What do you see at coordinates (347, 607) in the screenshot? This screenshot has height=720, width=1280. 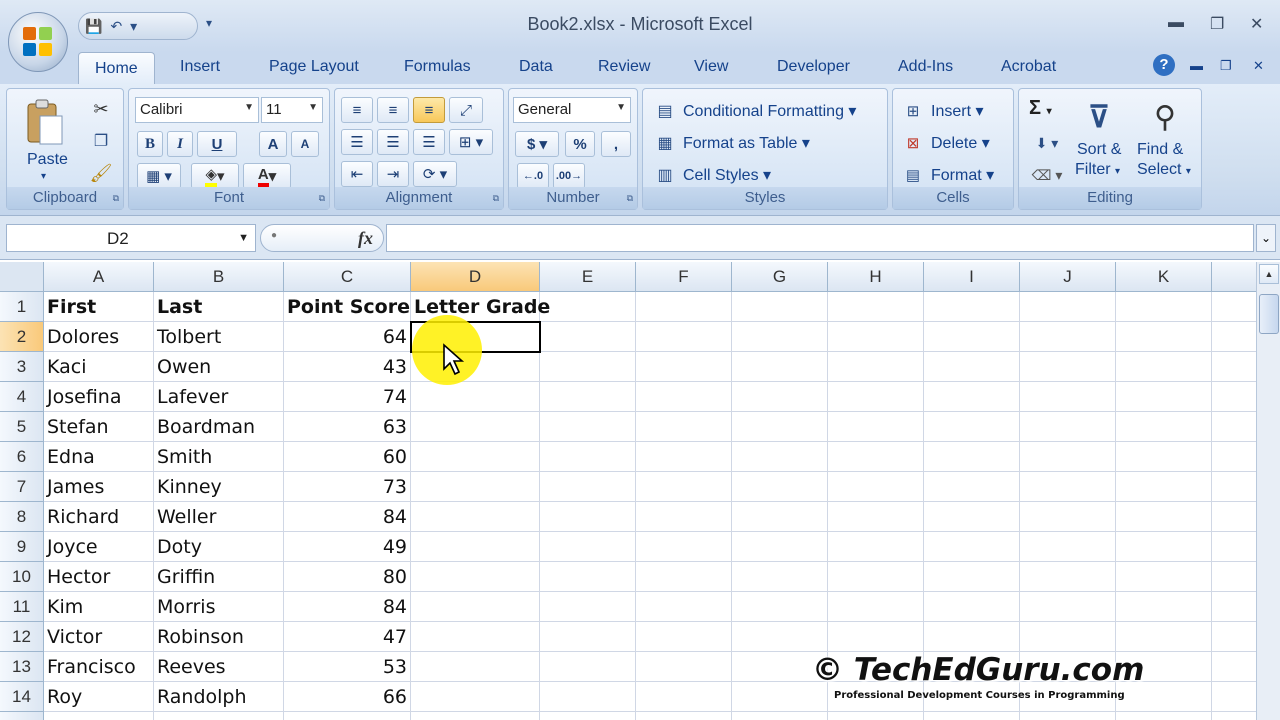 I see `grid-cell: 84` at bounding box center [347, 607].